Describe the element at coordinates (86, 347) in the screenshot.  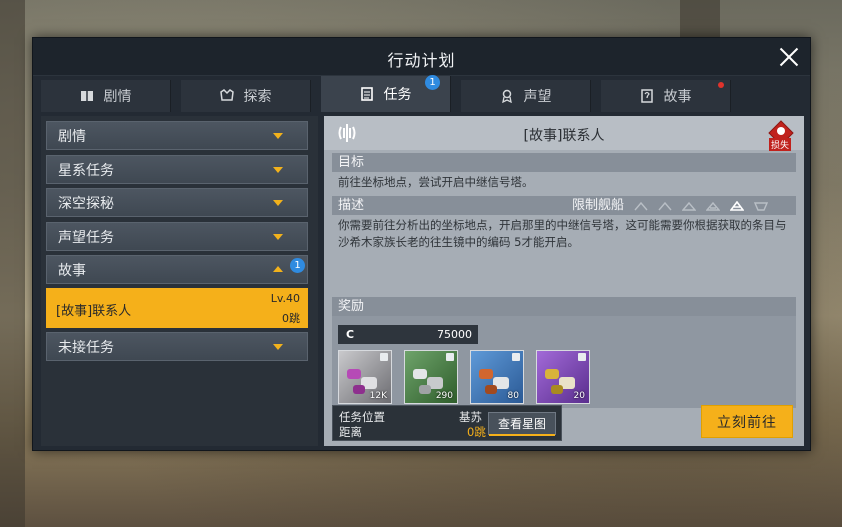
I see `category-label: 未接任务` at that location.